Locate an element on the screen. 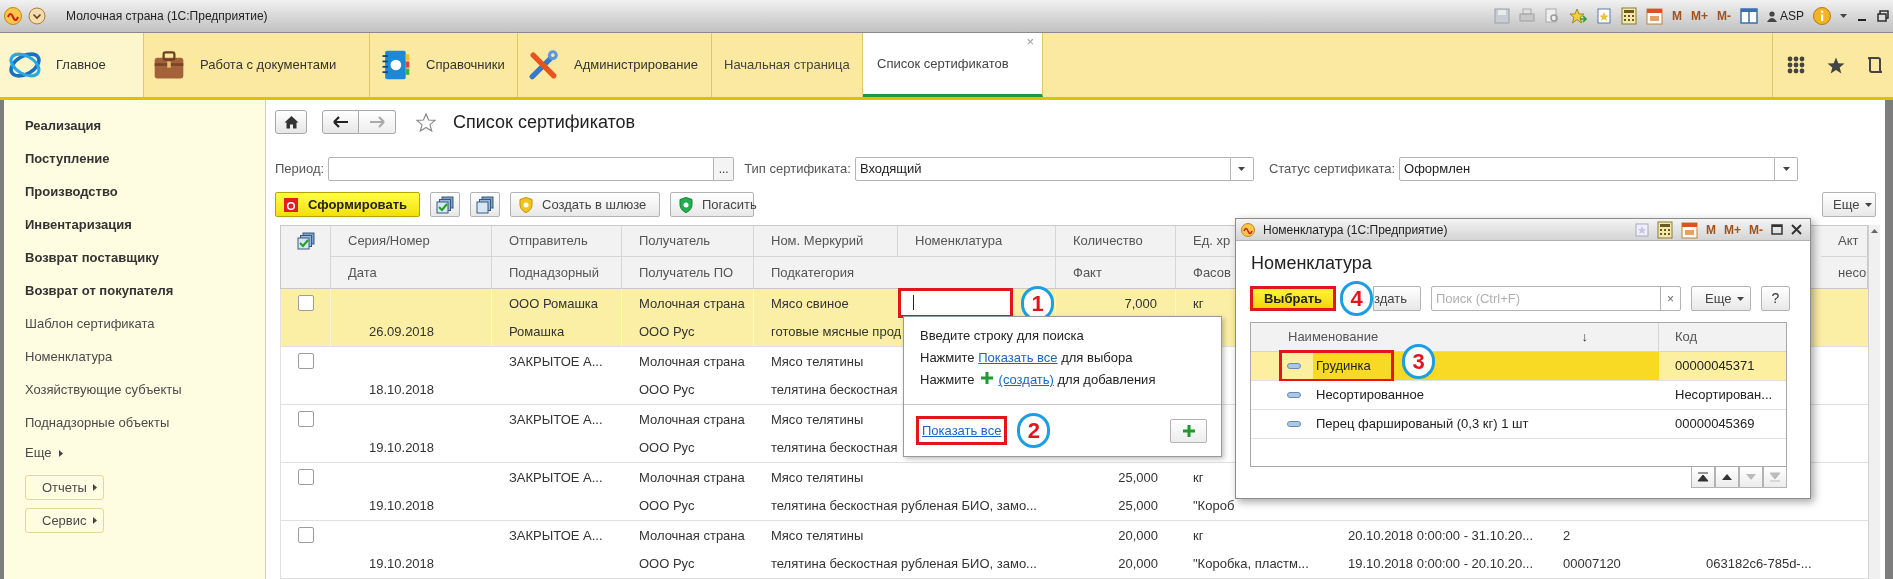 The height and width of the screenshot is (579, 1893). step-marker: 2 is located at coordinates (1034, 430).